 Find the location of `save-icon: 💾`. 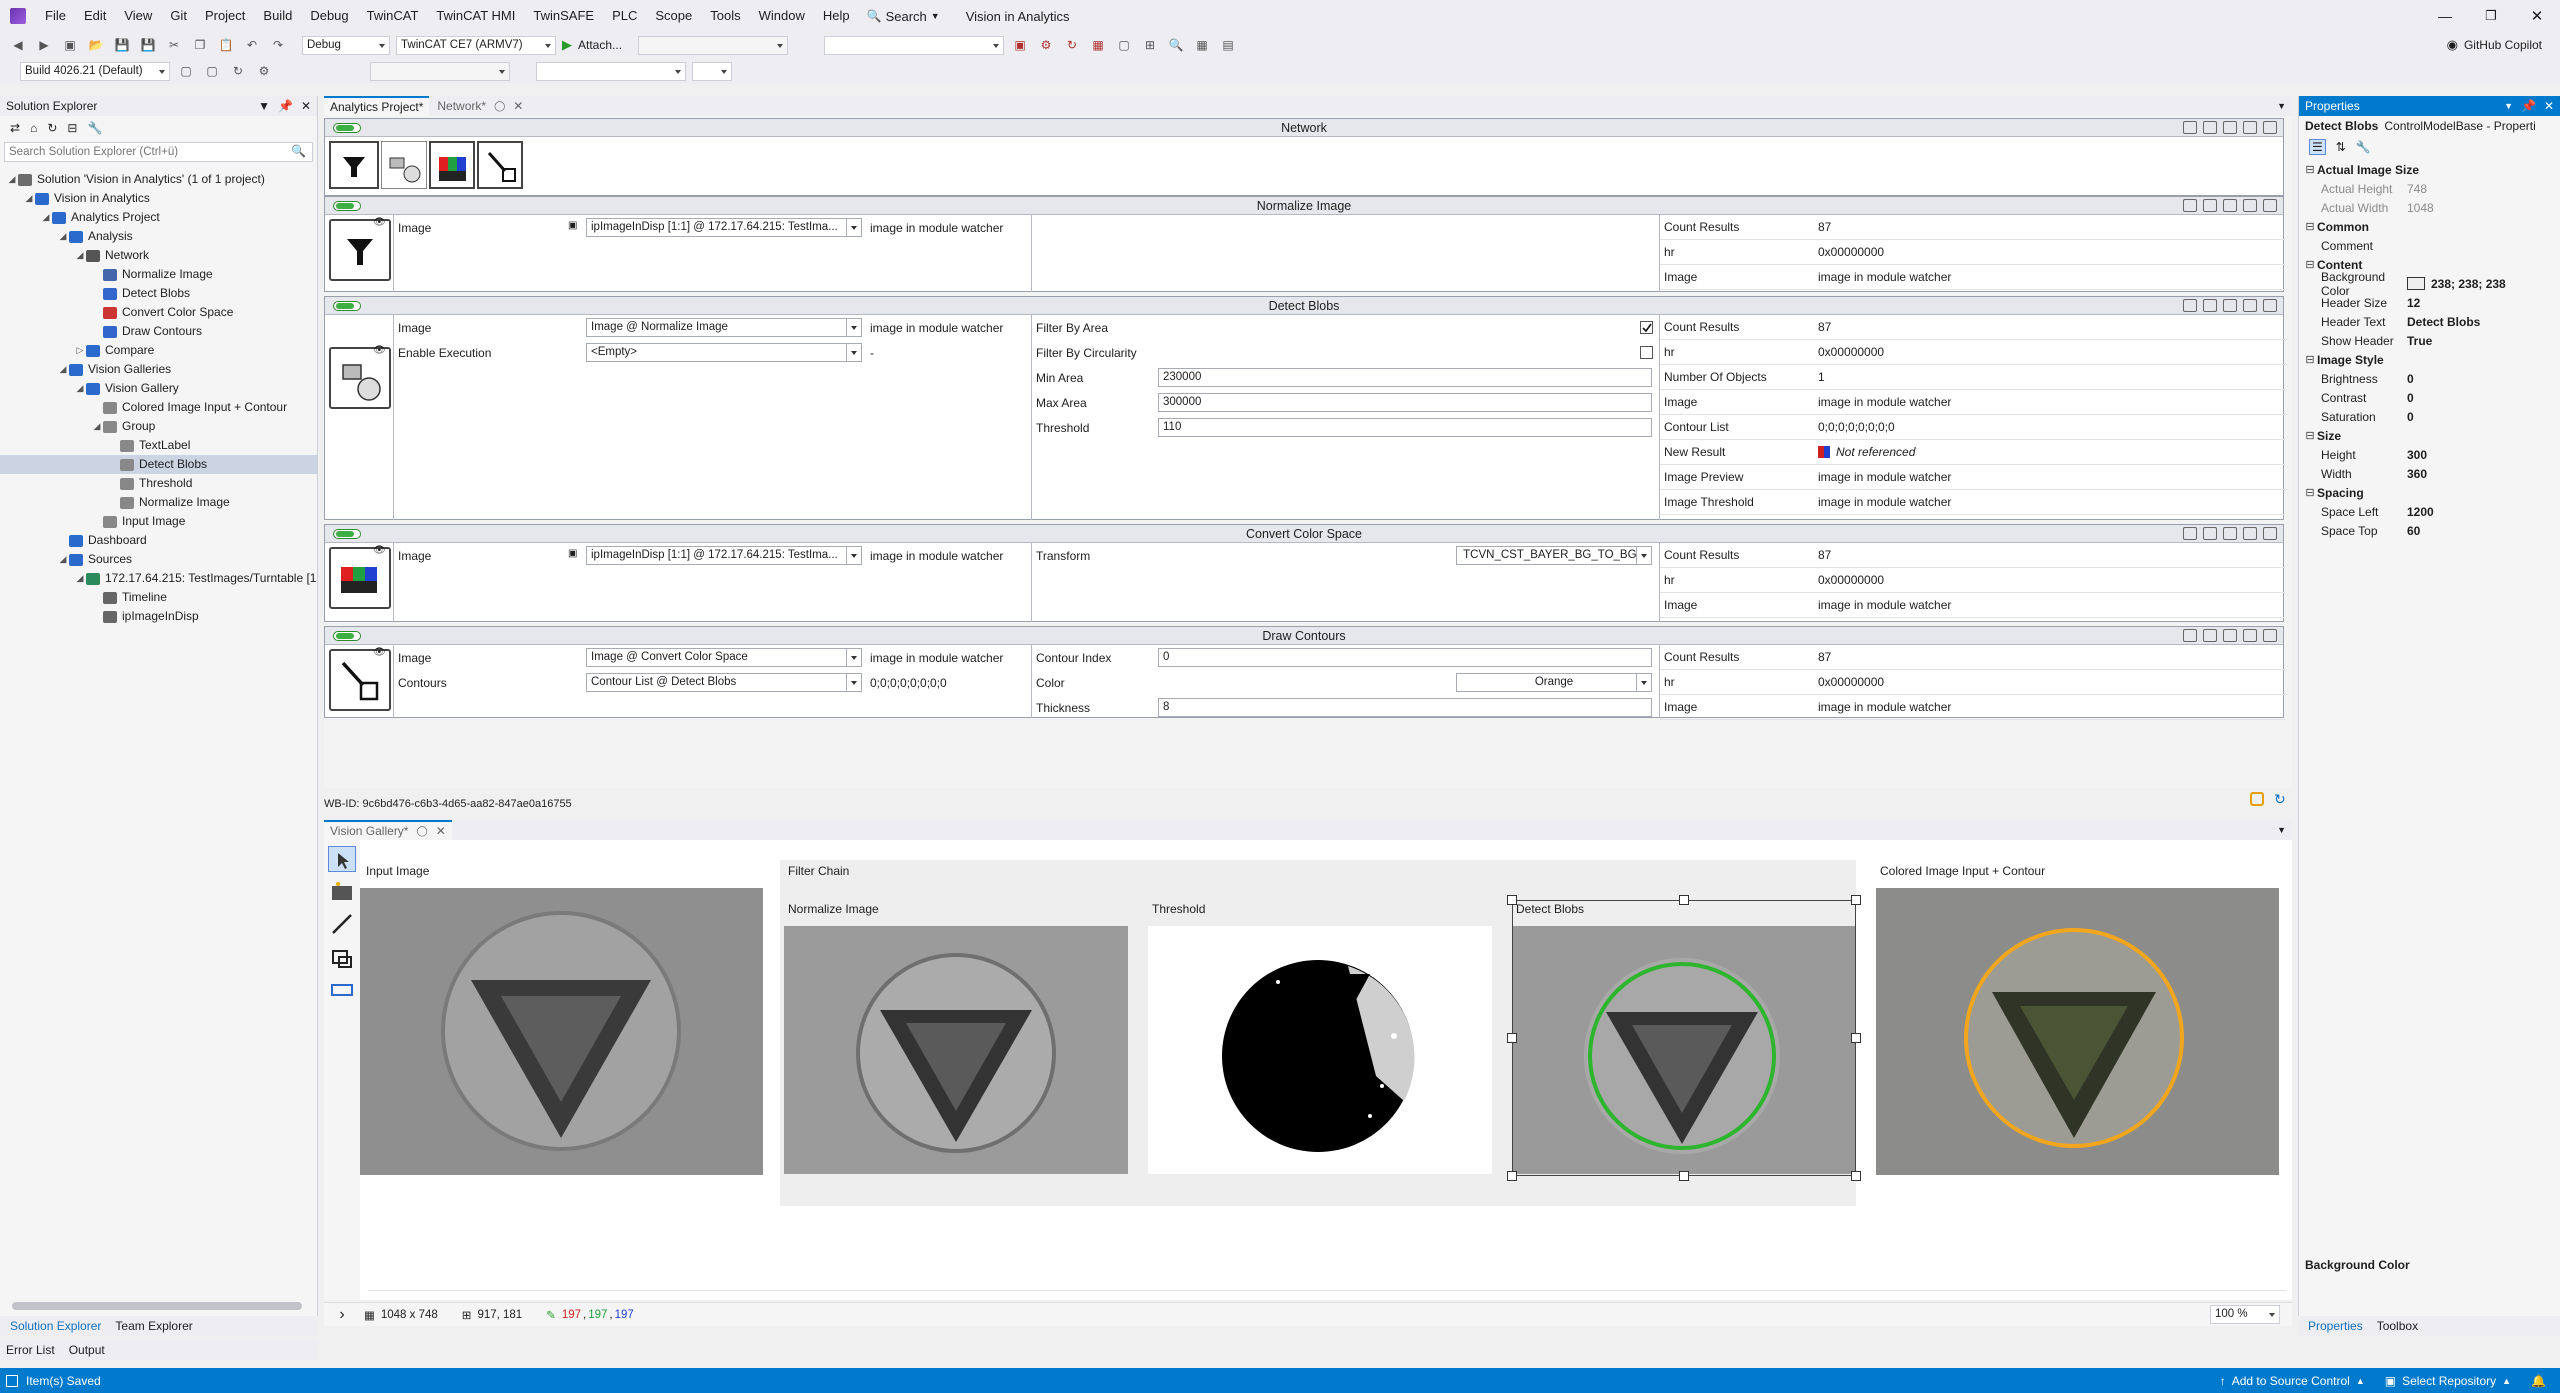

save-icon: 💾 is located at coordinates (122, 45).